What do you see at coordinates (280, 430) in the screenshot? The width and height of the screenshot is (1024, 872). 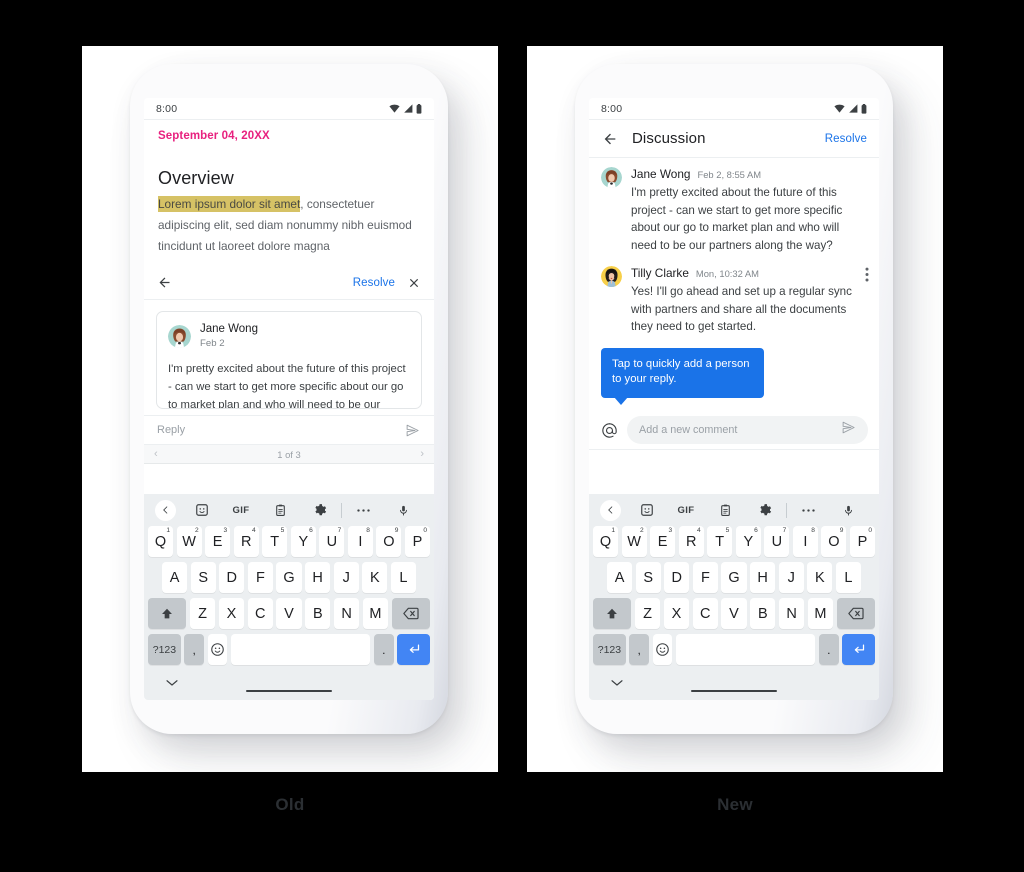 I see `reply-input: Reply` at bounding box center [280, 430].